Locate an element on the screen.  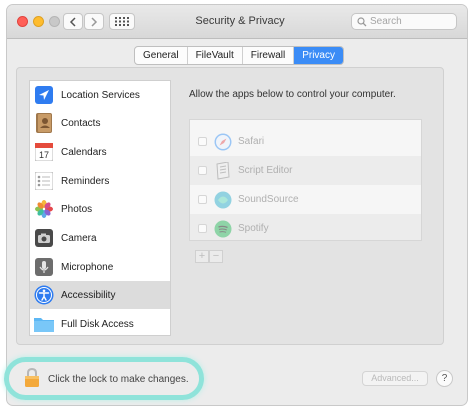
app-name: Safari is located at coordinates (251, 141).